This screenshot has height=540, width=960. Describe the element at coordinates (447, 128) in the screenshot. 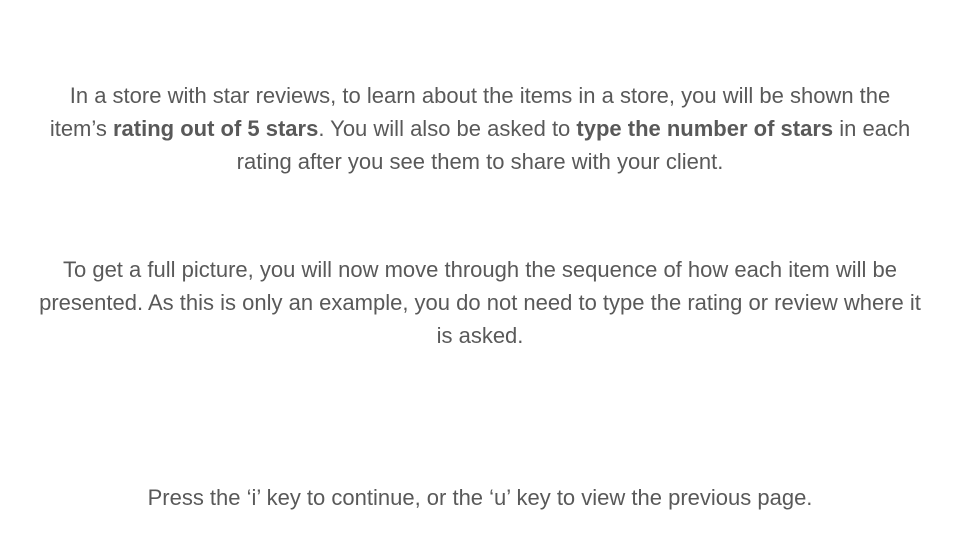

I see `intro-text-2: . You will also be asked to` at that location.